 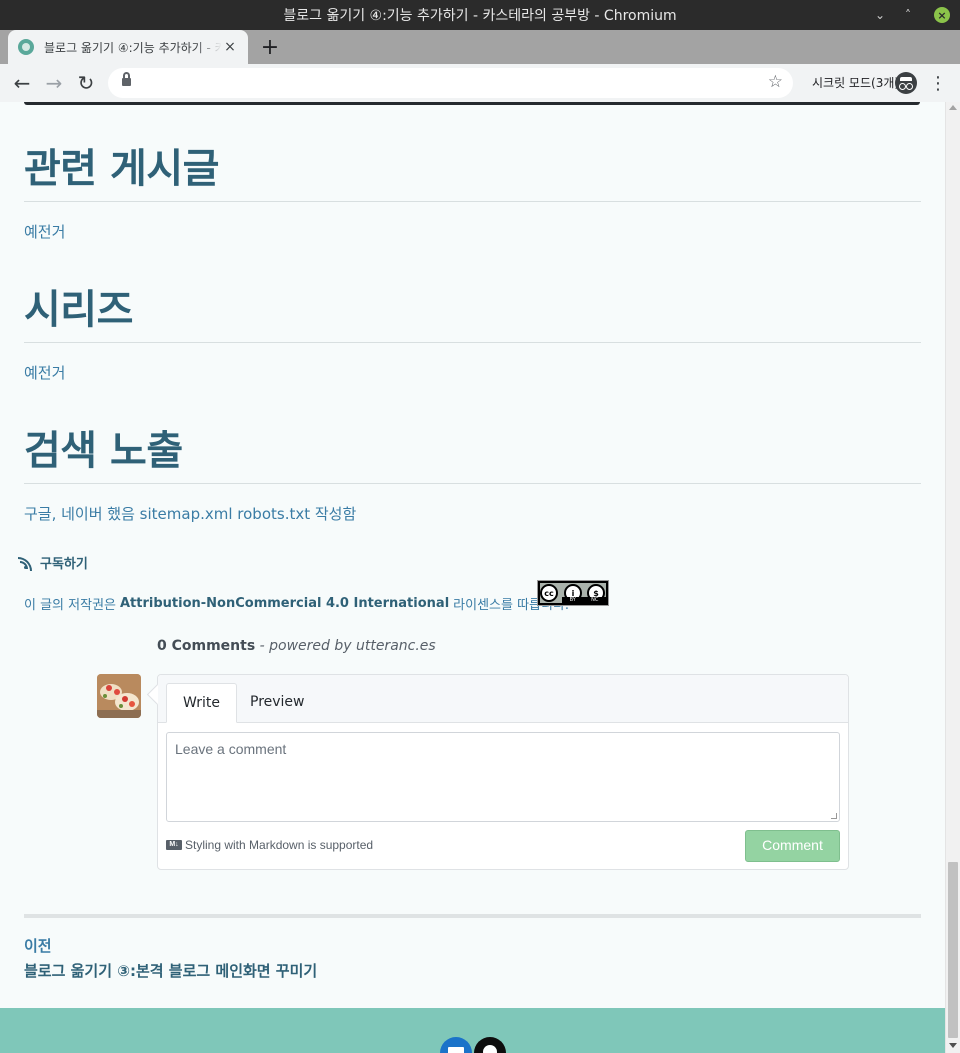 What do you see at coordinates (792, 846) in the screenshot?
I see `comment-submit-button: Comment` at bounding box center [792, 846].